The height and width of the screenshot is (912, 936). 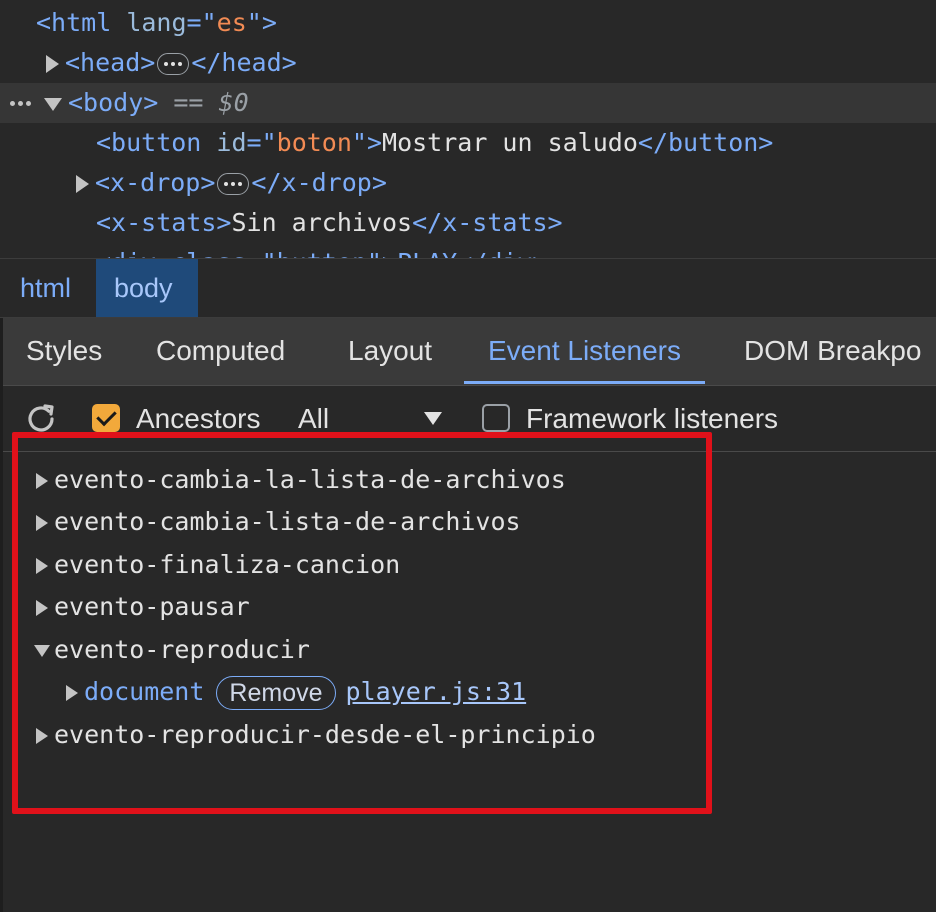 I want to click on breadcrumb: html body, so click(x=468, y=288).